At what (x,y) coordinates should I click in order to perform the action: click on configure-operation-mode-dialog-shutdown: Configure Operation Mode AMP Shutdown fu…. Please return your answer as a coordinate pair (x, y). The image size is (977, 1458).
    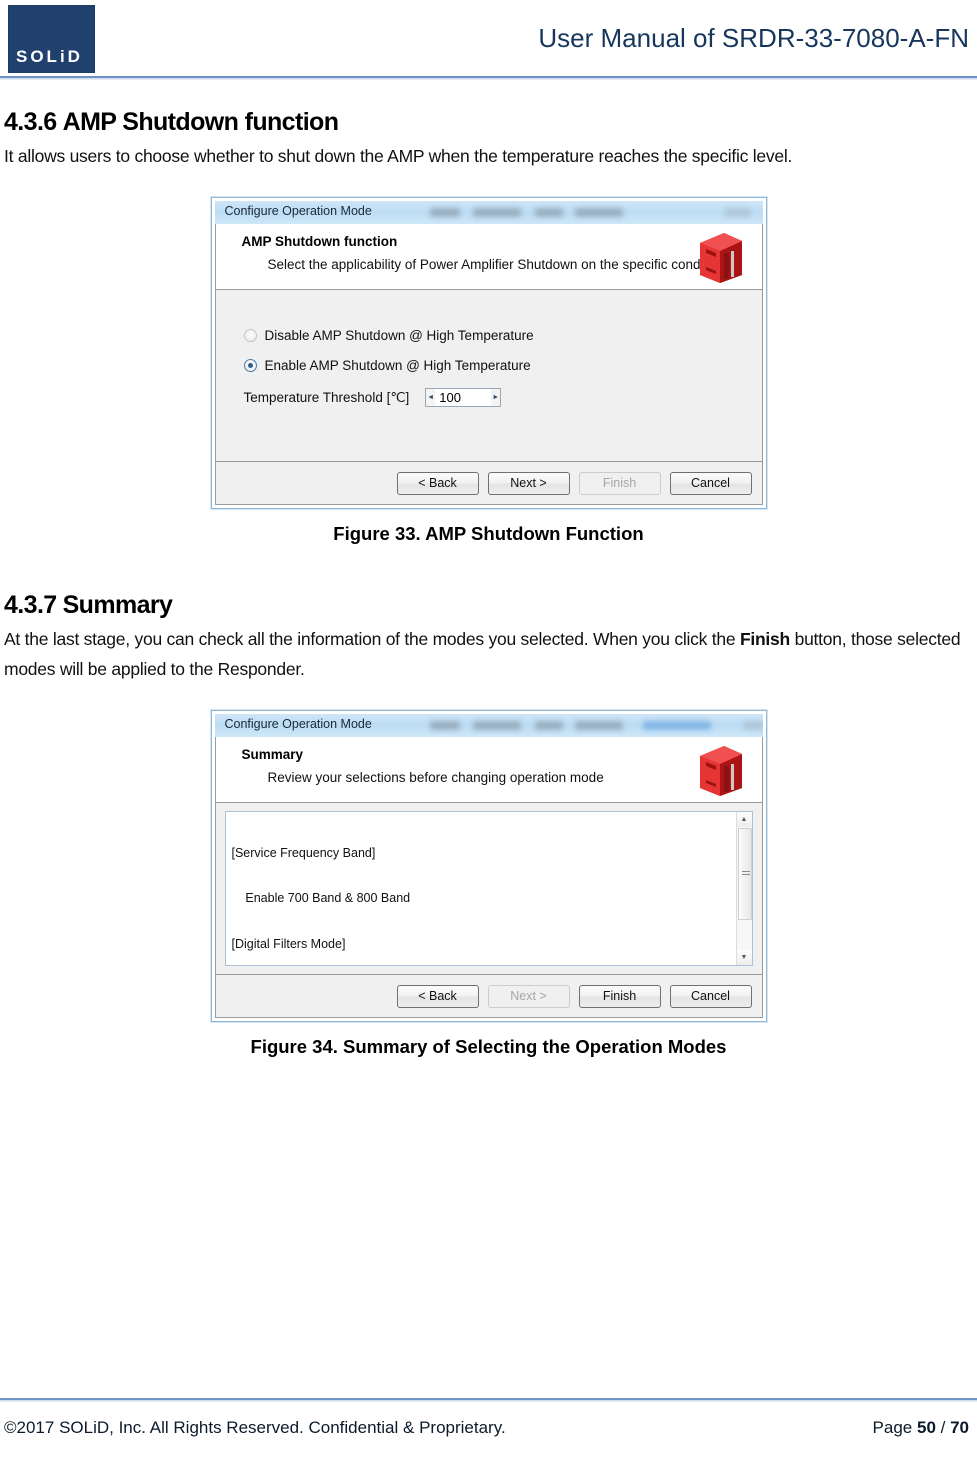
    Looking at the image, I should click on (488, 353).